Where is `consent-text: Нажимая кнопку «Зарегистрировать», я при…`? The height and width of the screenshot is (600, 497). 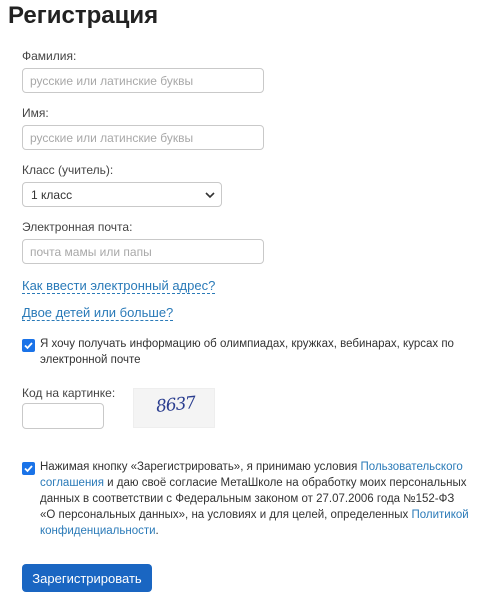
consent-text: Нажимая кнопку «Зарегистрировать», я при… is located at coordinates (255, 499).